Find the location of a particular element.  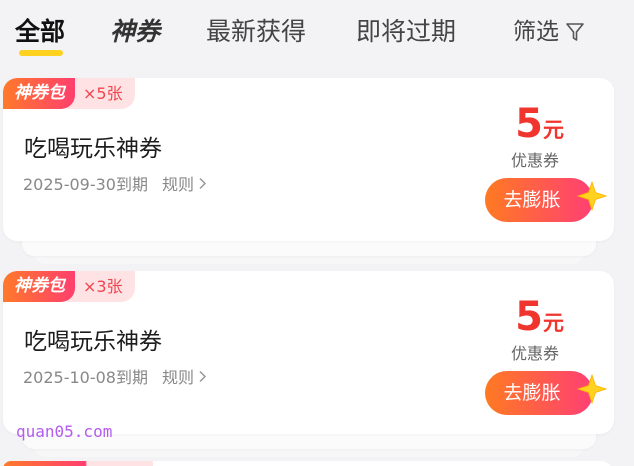

package-badge: 神券包 ×3张 is located at coordinates (69, 286).